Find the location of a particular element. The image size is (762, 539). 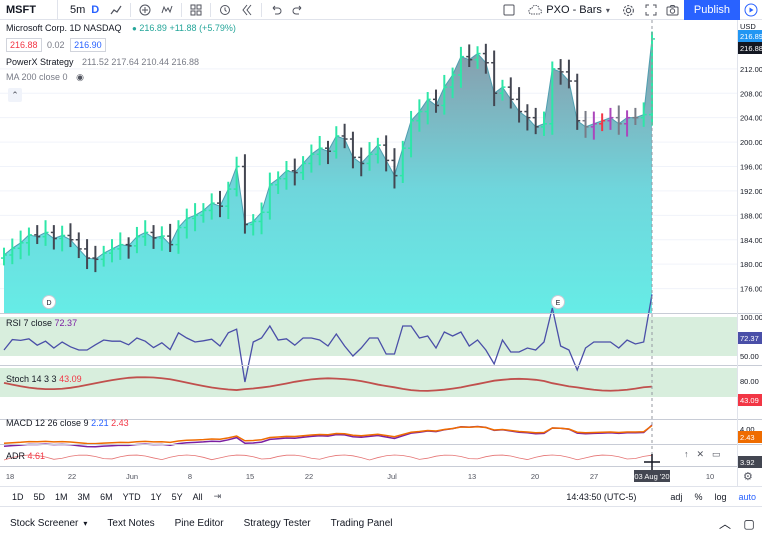

chart-style-icon is located at coordinates (116, 10).